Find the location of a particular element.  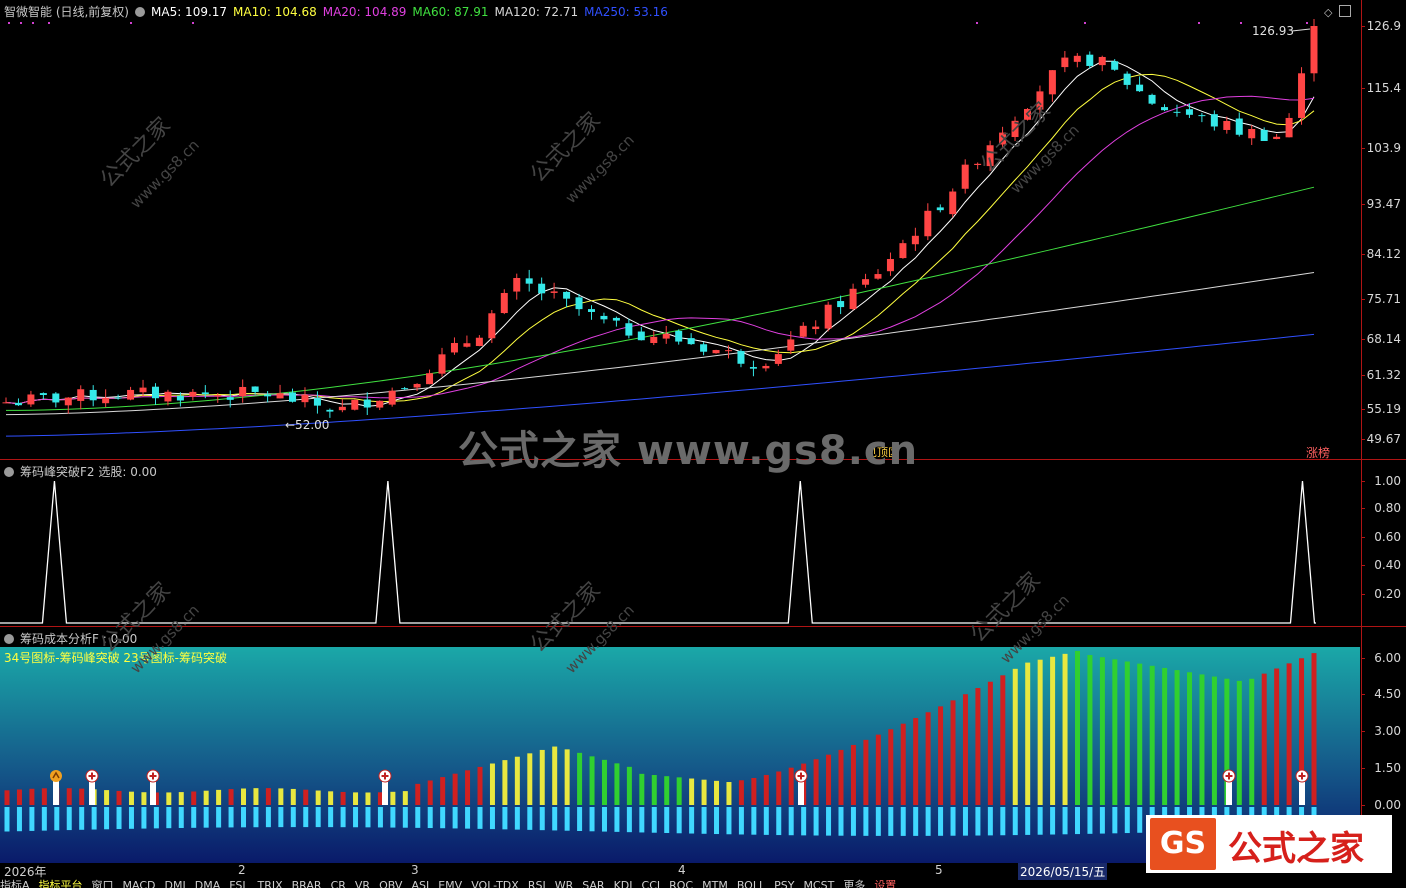

axis-tick-label: 0.60 is located at coordinates (1387, 537).